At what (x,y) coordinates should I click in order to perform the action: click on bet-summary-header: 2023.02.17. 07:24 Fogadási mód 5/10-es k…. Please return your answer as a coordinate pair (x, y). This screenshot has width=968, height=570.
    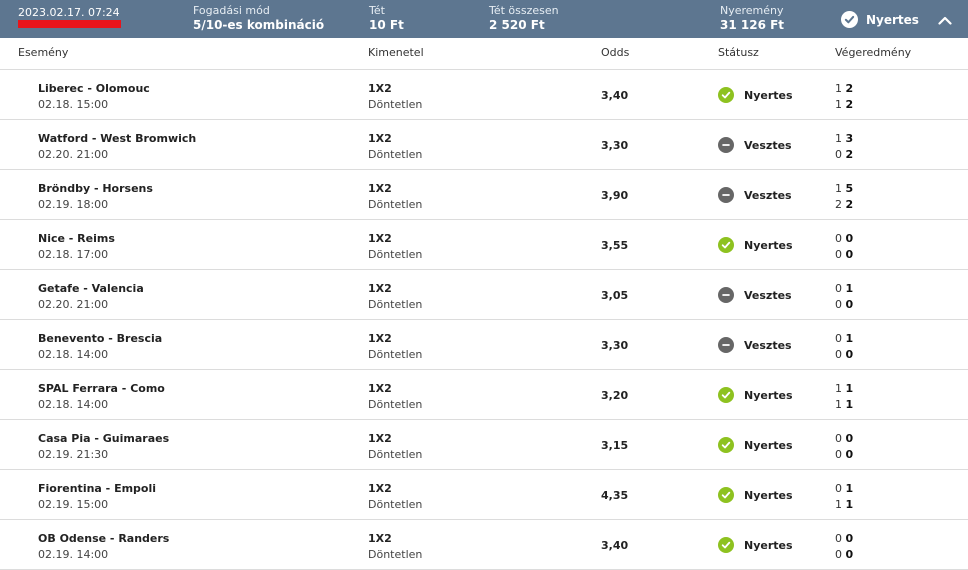
    Looking at the image, I should click on (484, 19).